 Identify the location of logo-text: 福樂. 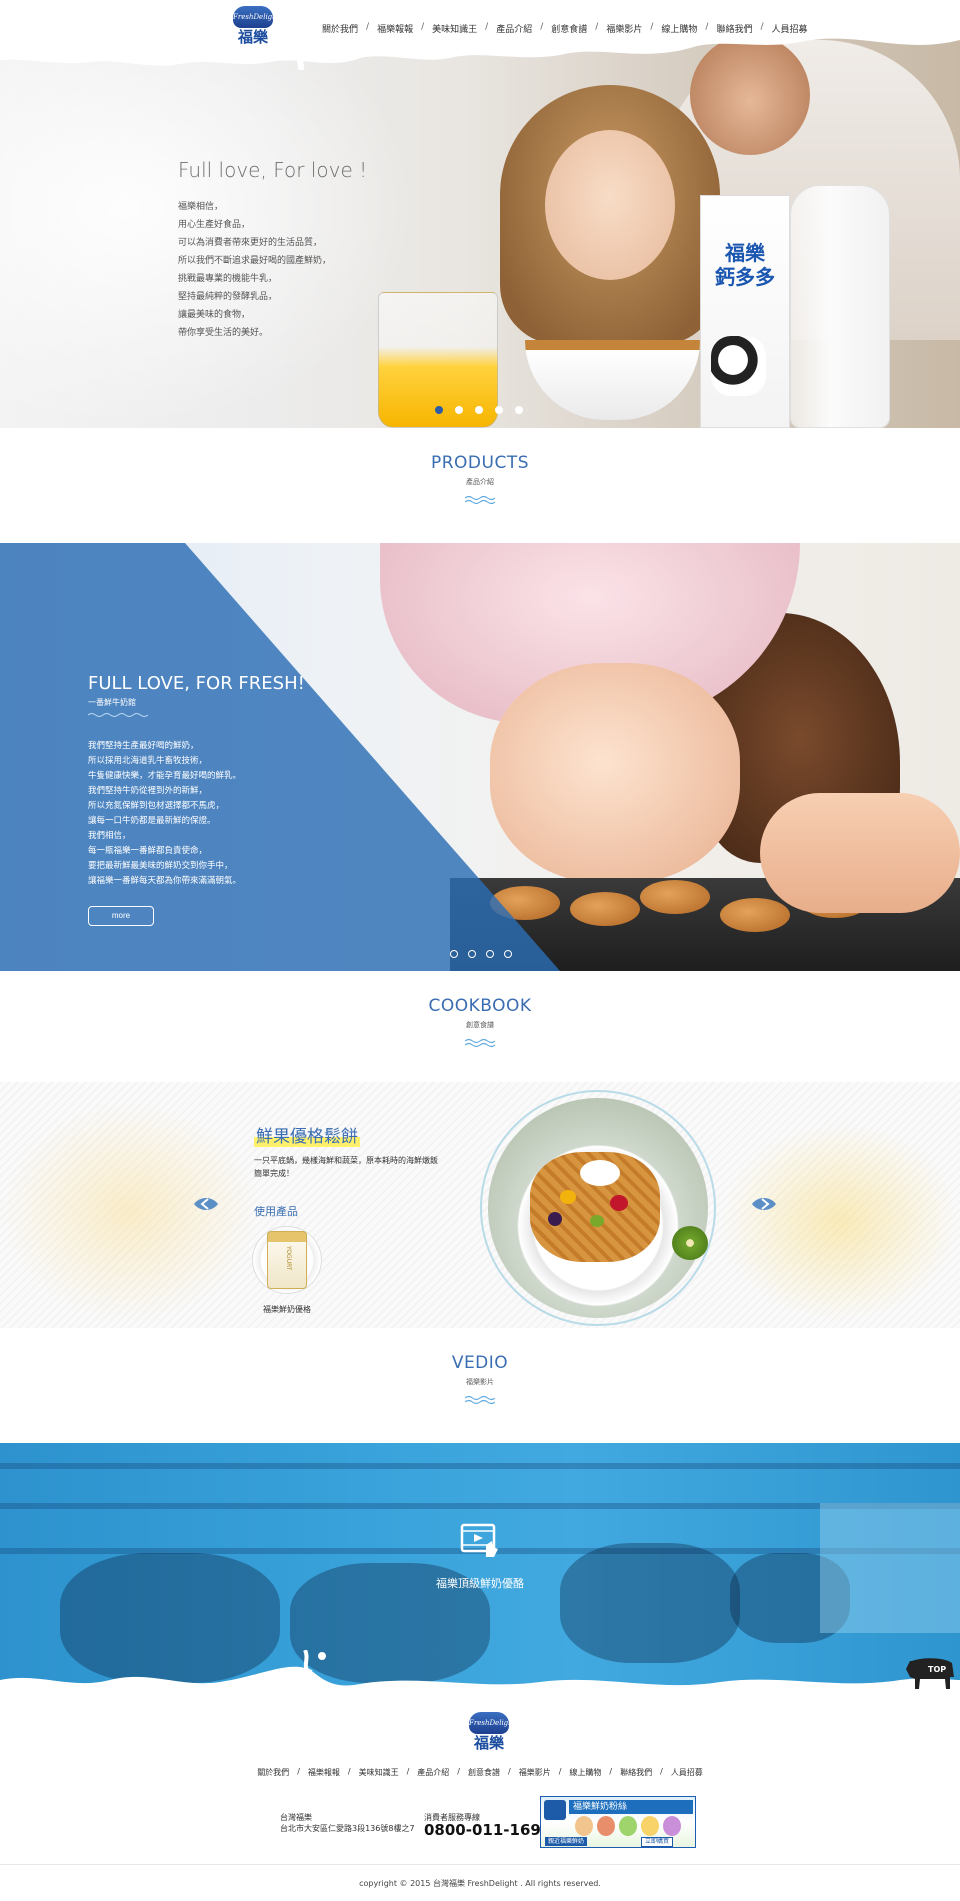
(488, 1743).